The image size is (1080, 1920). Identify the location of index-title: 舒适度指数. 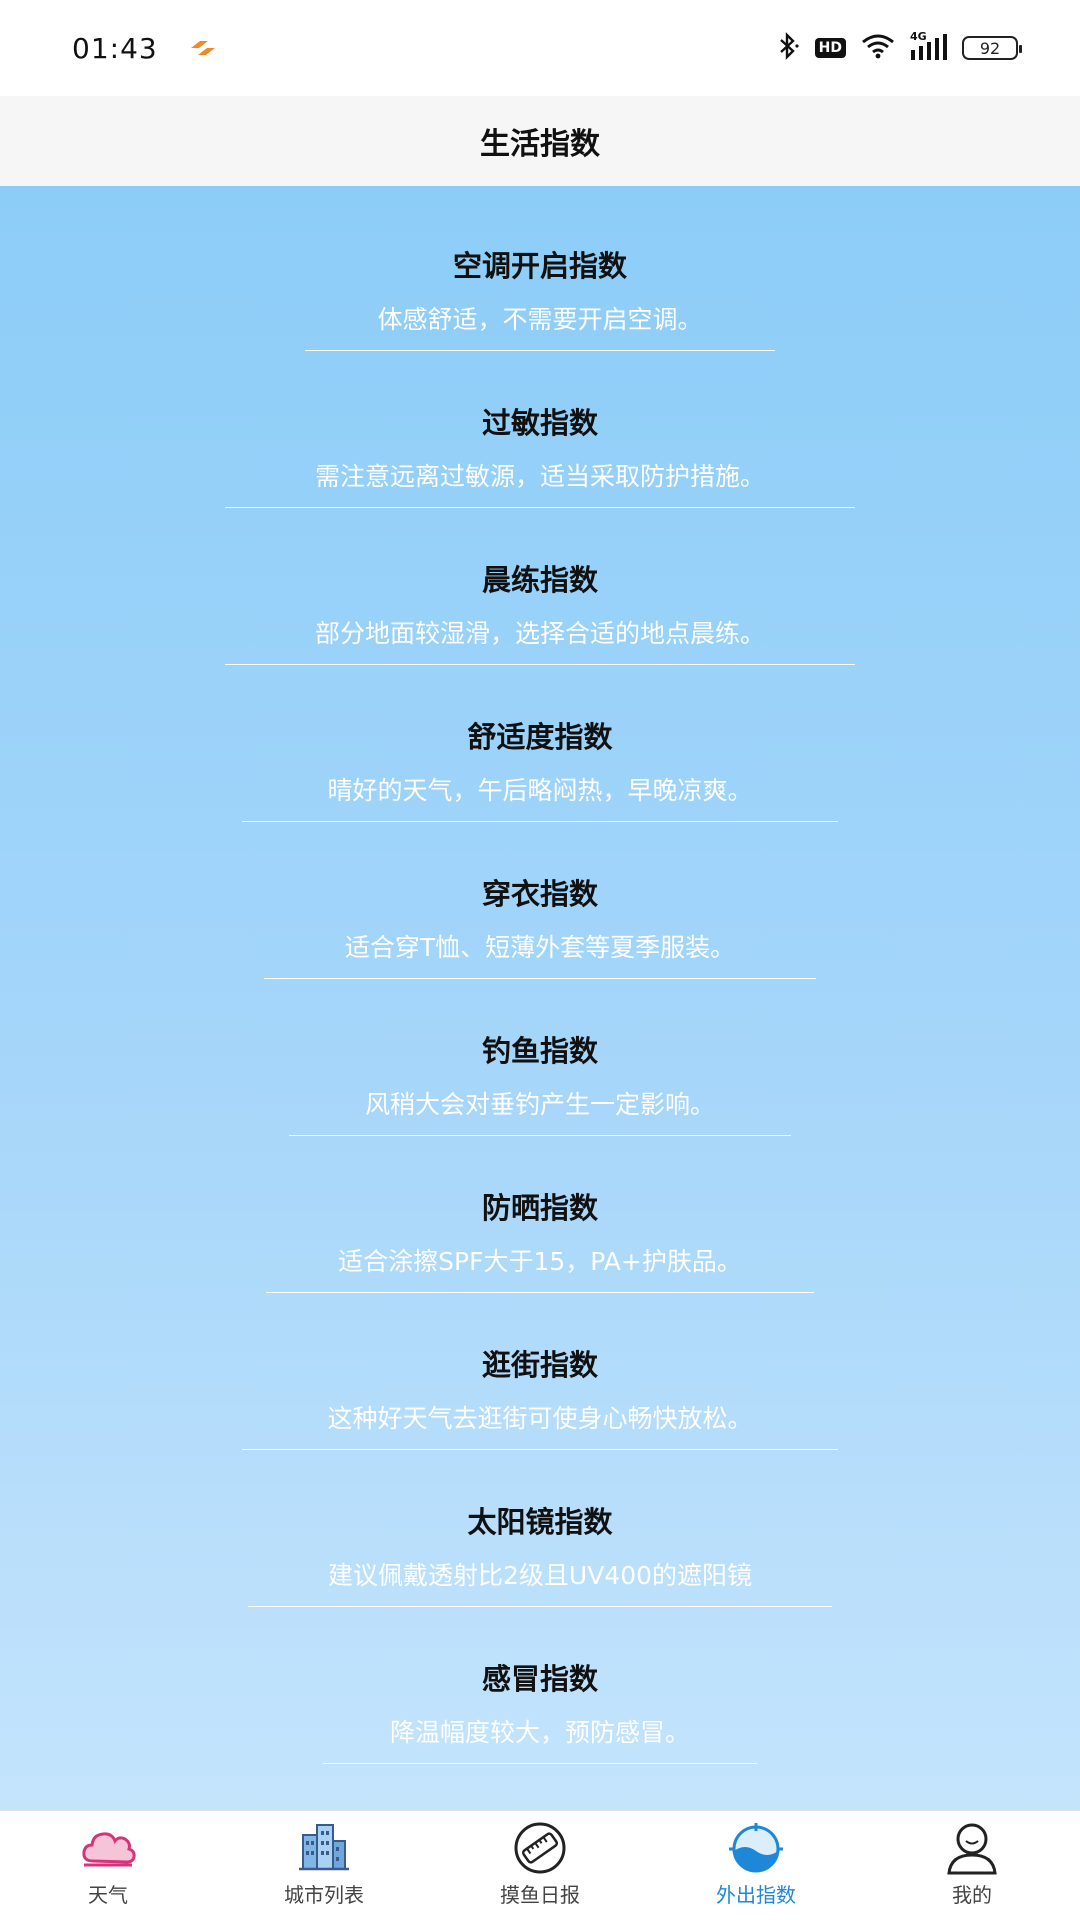
(540, 737).